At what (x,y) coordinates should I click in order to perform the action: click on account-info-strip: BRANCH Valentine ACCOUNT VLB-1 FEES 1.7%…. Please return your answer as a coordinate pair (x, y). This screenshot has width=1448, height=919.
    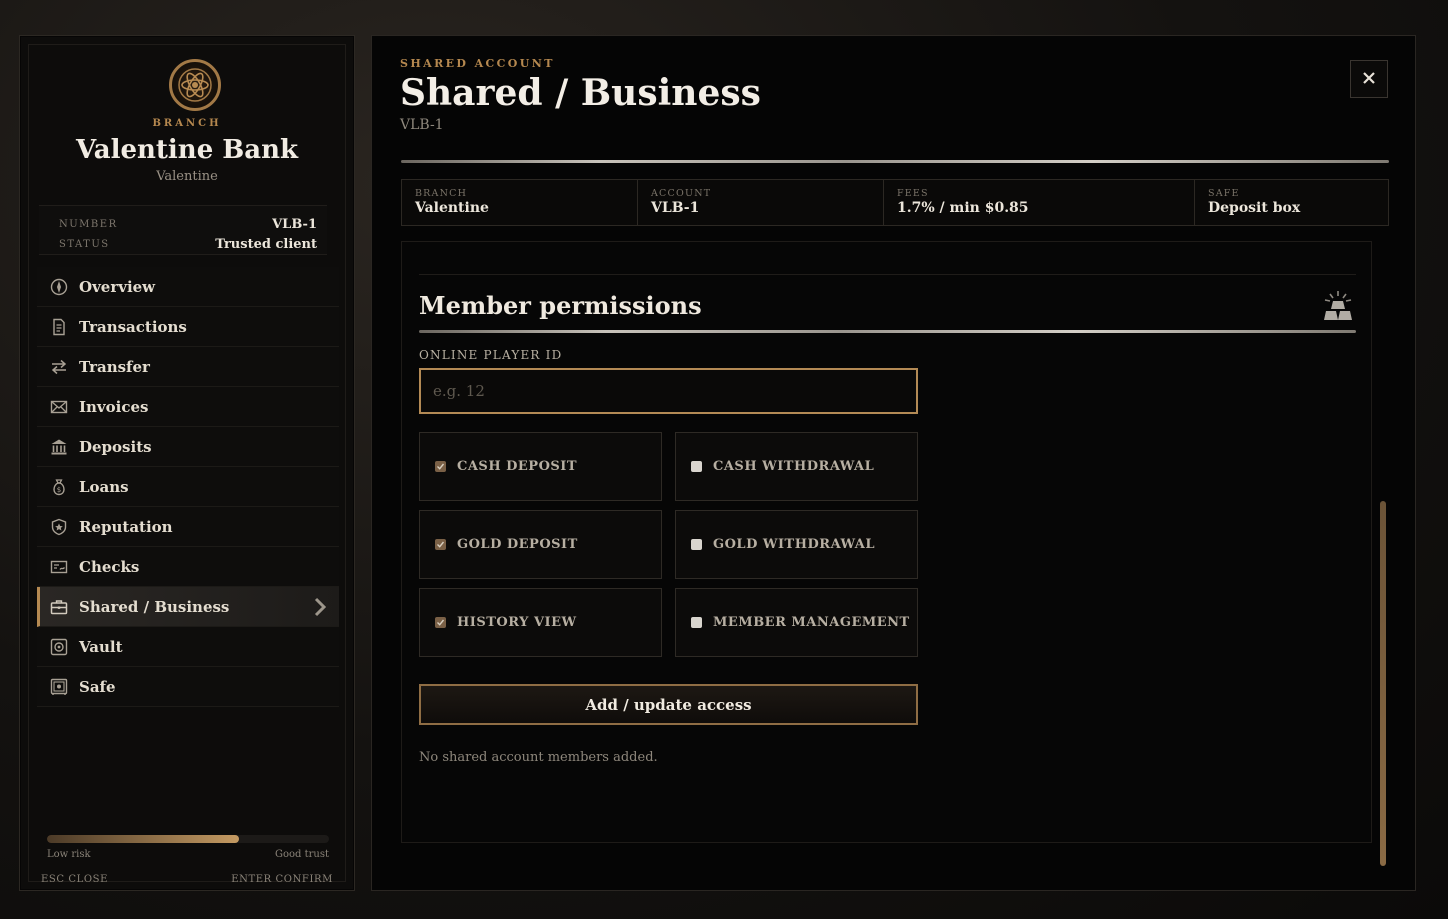
    Looking at the image, I should click on (895, 202).